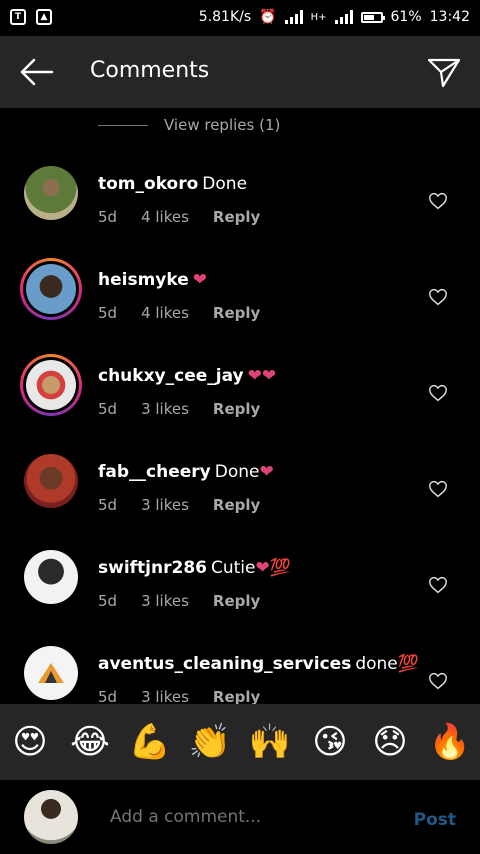  Describe the element at coordinates (152, 568) in the screenshot. I see `comment-username: swiftjnr286` at that location.